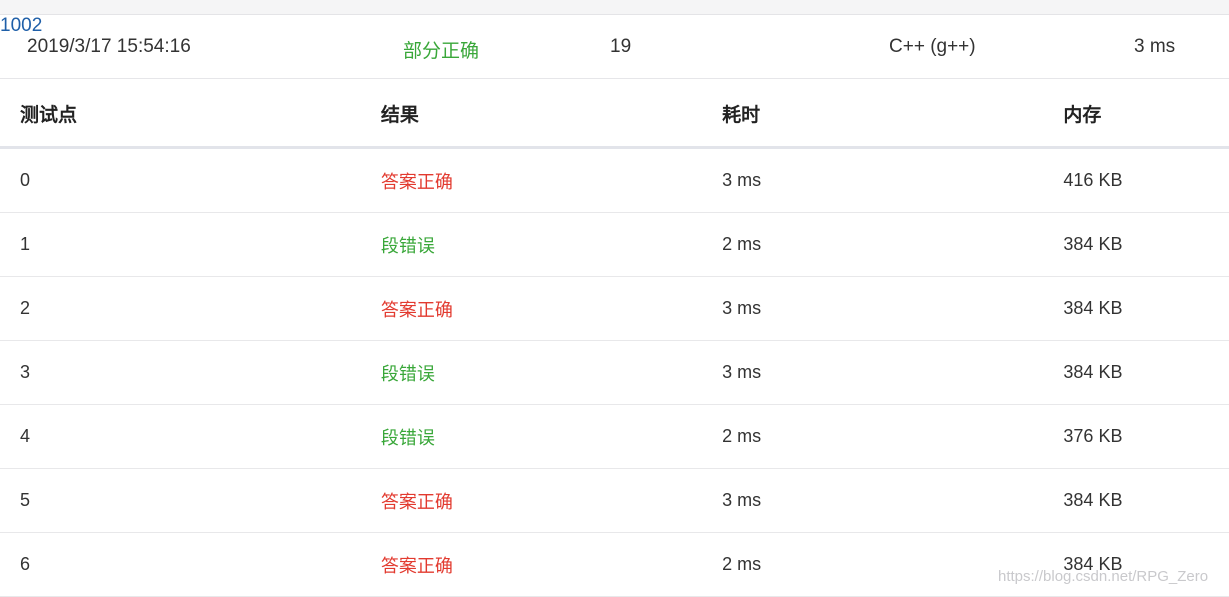  Describe the element at coordinates (614, 7) in the screenshot. I see `top-strip` at that location.